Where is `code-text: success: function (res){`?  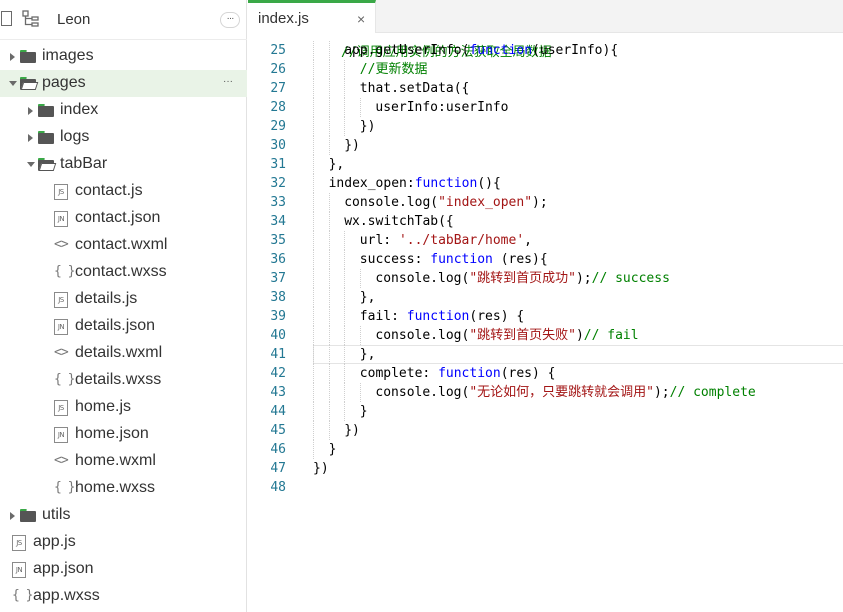
code-text: success: function (res){ is located at coordinates (454, 259).